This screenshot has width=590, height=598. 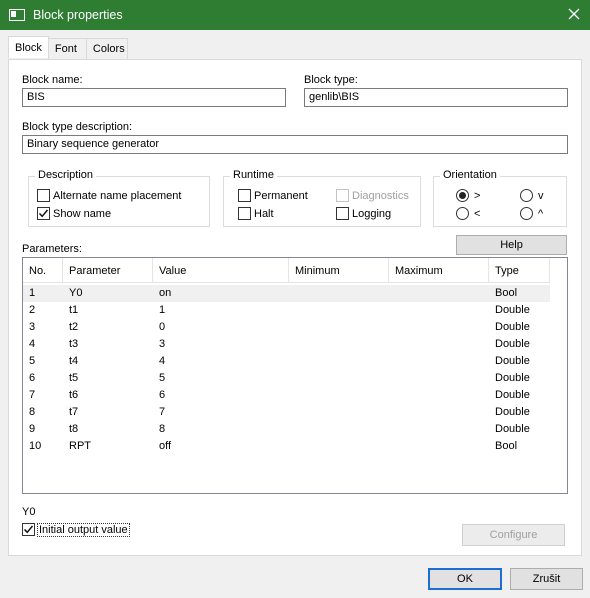 What do you see at coordinates (52, 80) in the screenshot?
I see `block-name-label: Block name:` at bounding box center [52, 80].